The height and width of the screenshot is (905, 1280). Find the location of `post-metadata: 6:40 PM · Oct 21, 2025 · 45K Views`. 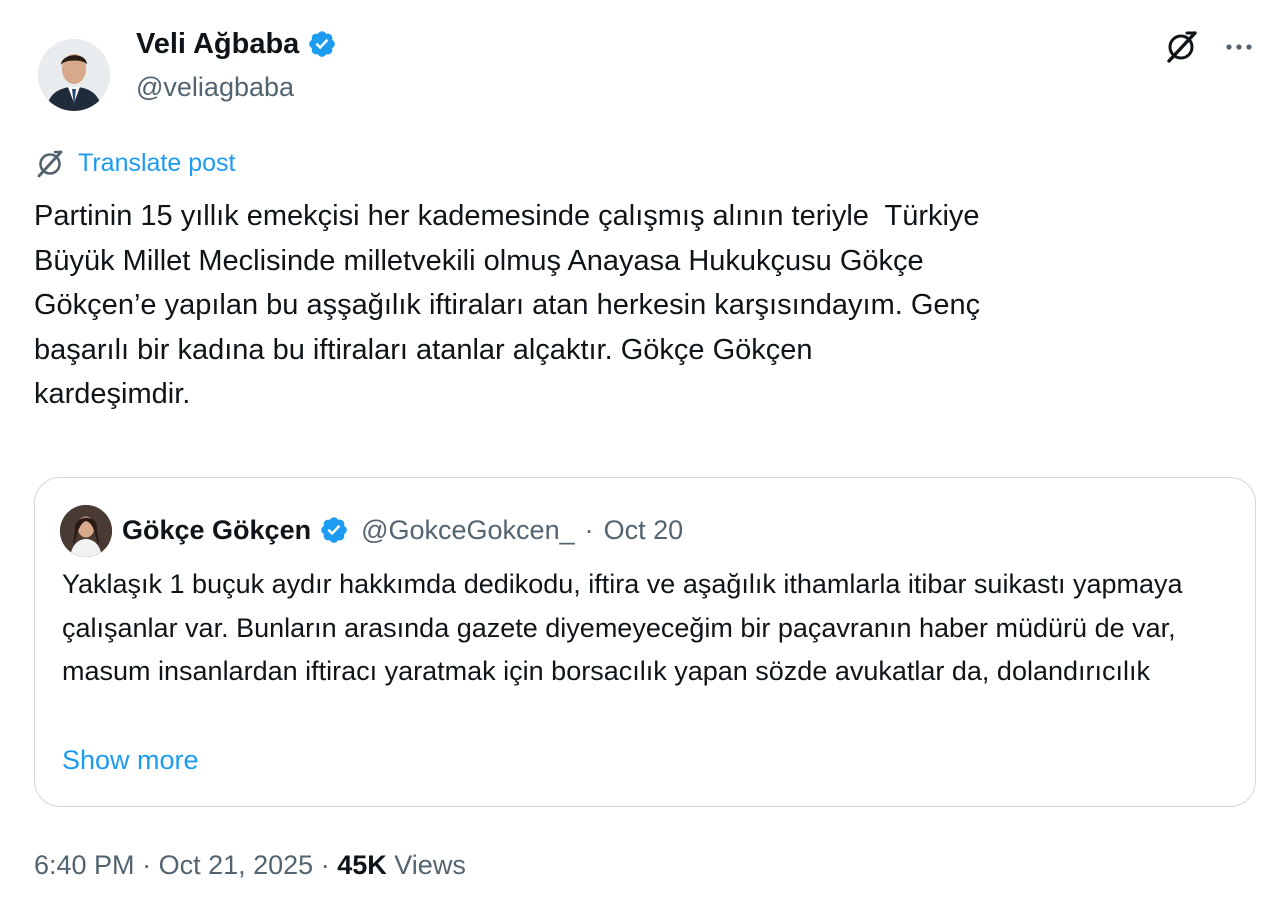

post-metadata: 6:40 PM · Oct 21, 2025 · 45K Views is located at coordinates (250, 865).